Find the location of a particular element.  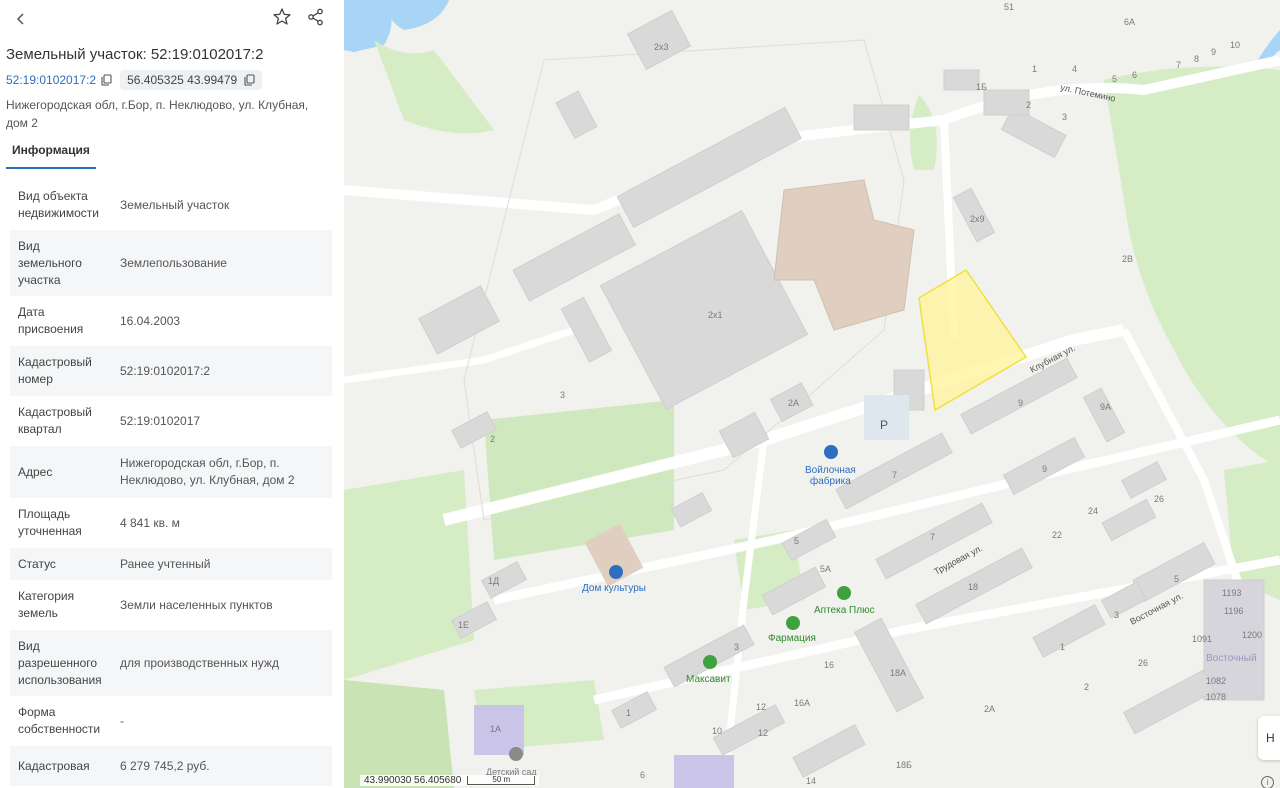

row-label: Площадь уточненная is located at coordinates (50, 522).